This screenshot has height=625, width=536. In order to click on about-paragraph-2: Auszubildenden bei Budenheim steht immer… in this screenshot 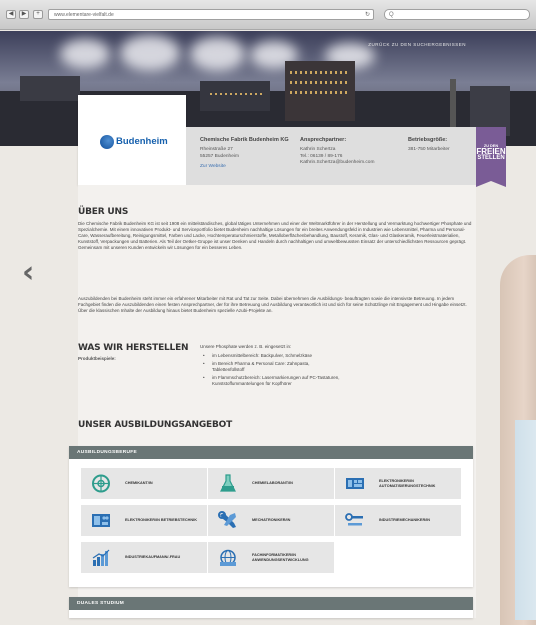, I will do `click(272, 304)`.